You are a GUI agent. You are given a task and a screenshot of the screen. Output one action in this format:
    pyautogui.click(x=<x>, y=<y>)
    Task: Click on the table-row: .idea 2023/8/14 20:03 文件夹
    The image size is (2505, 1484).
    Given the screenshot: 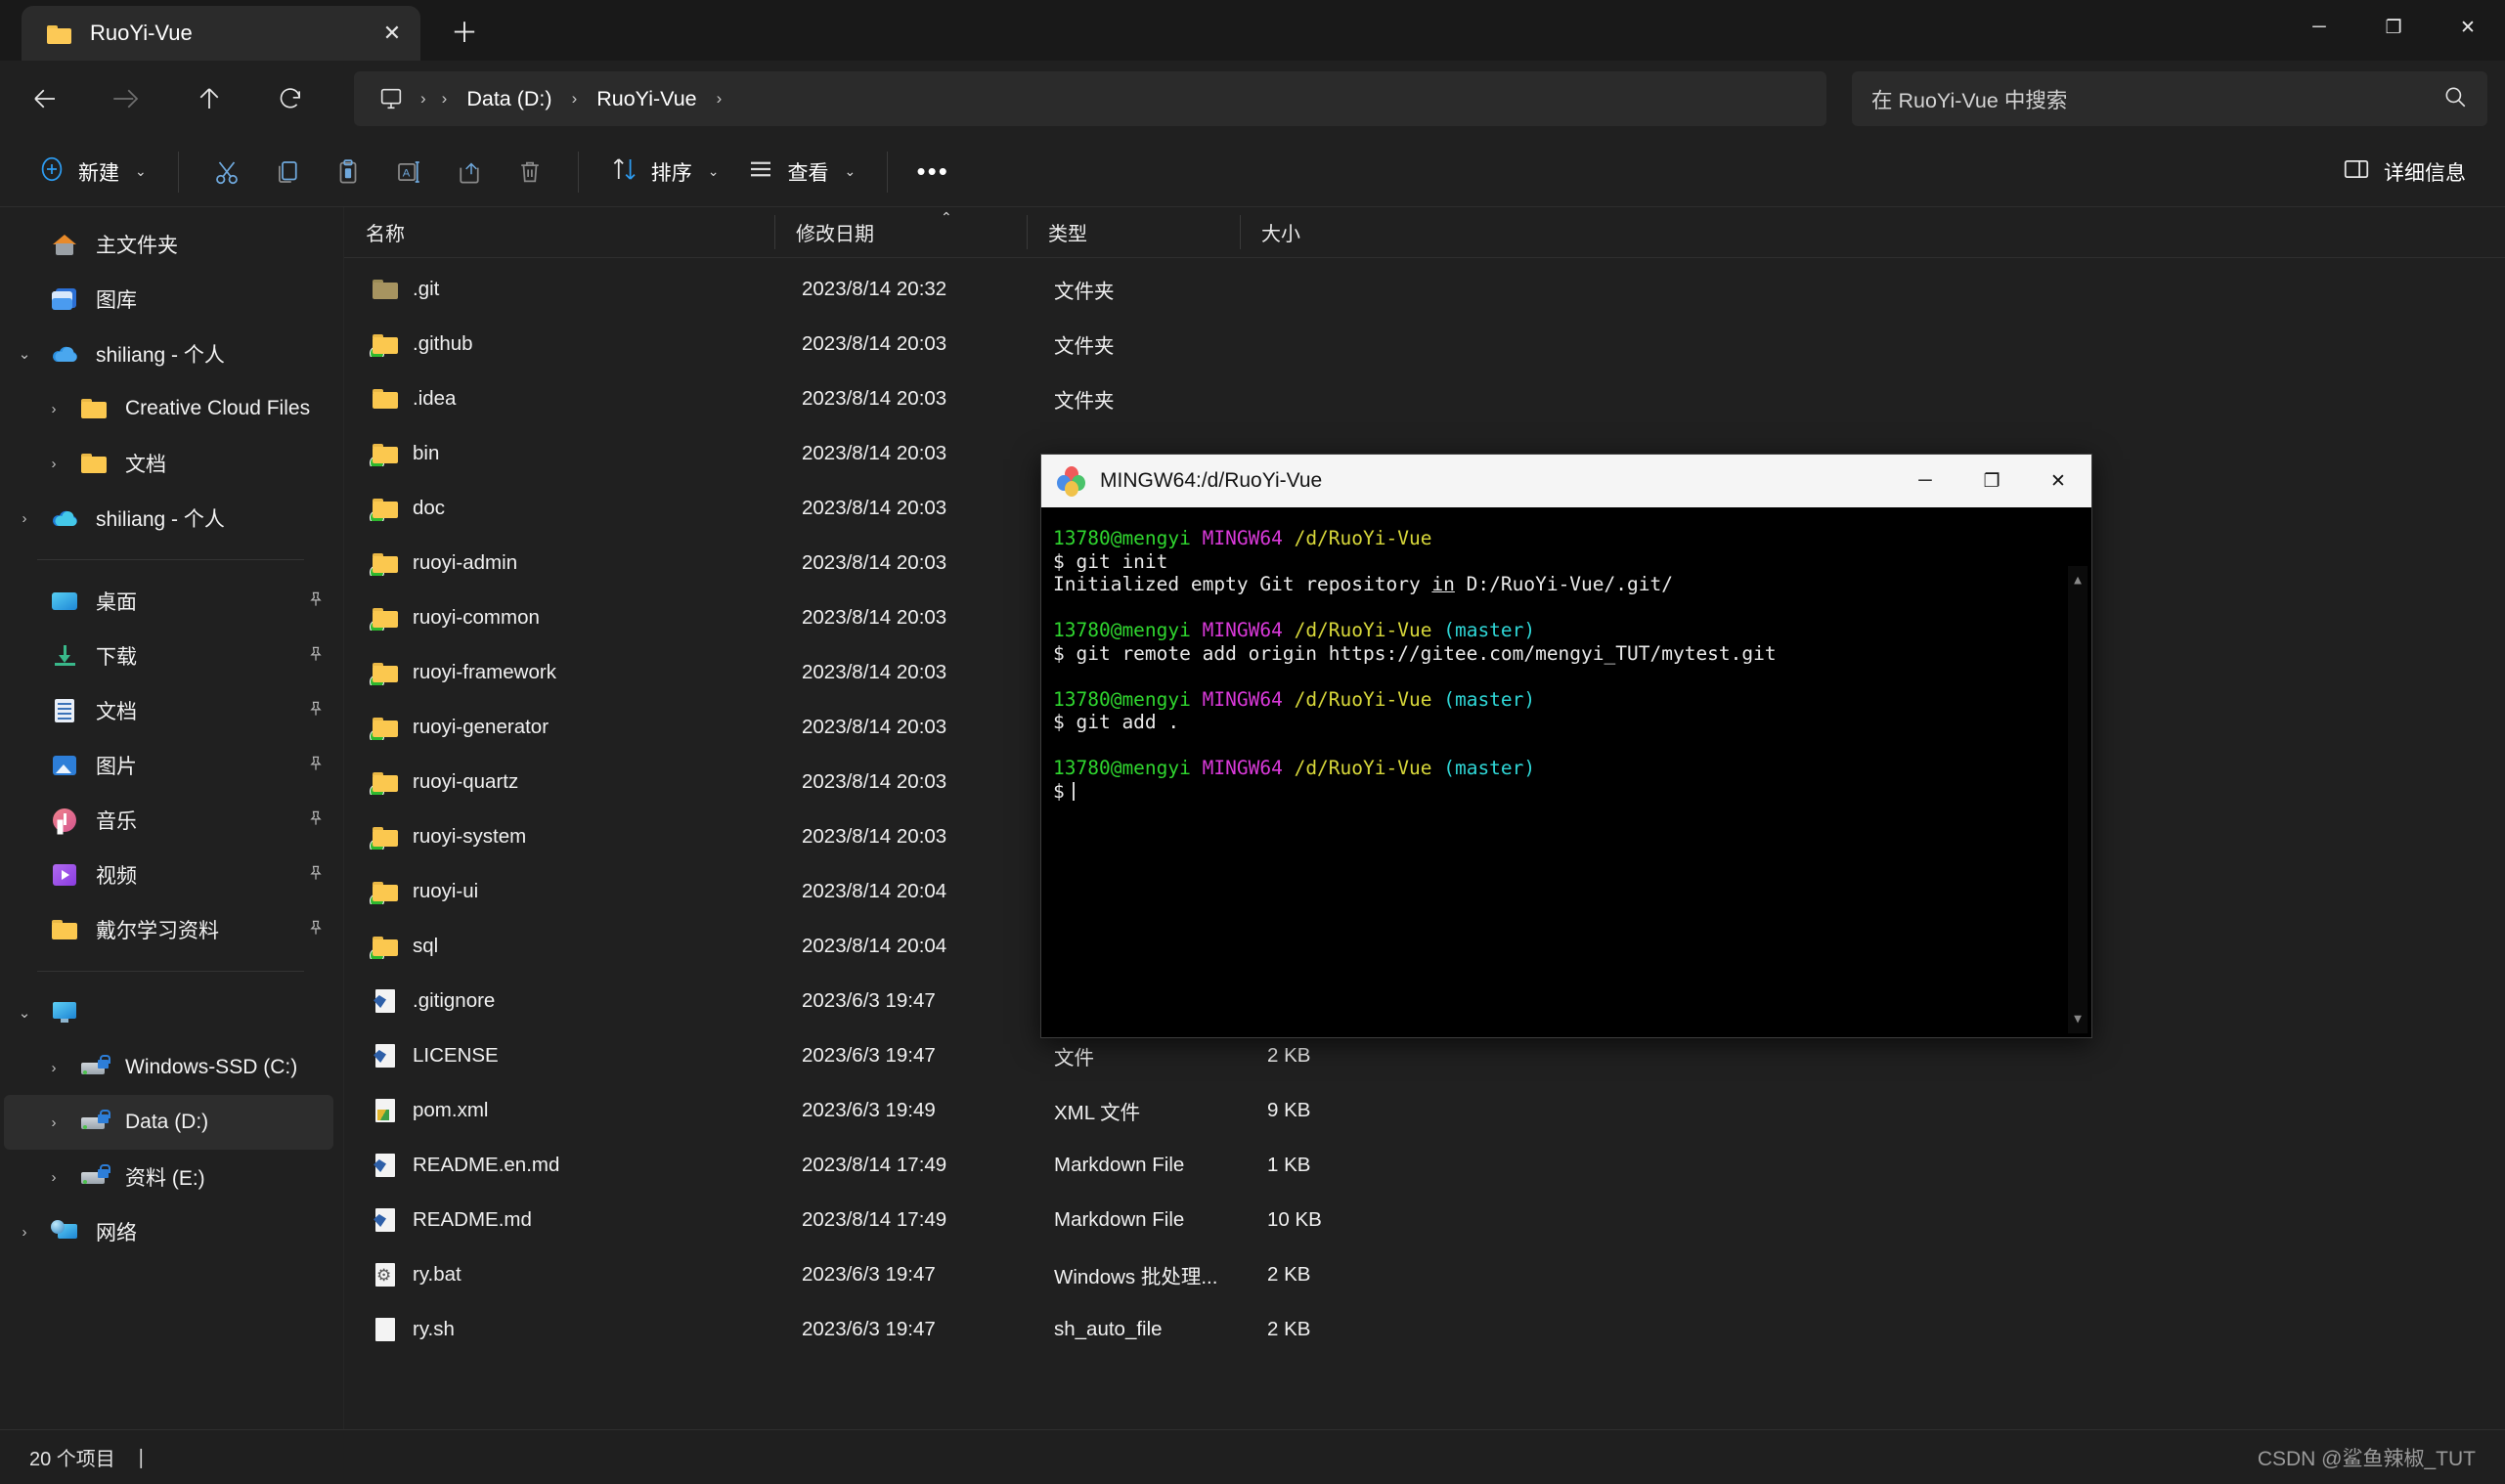 What is the action you would take?
    pyautogui.click(x=1424, y=398)
    